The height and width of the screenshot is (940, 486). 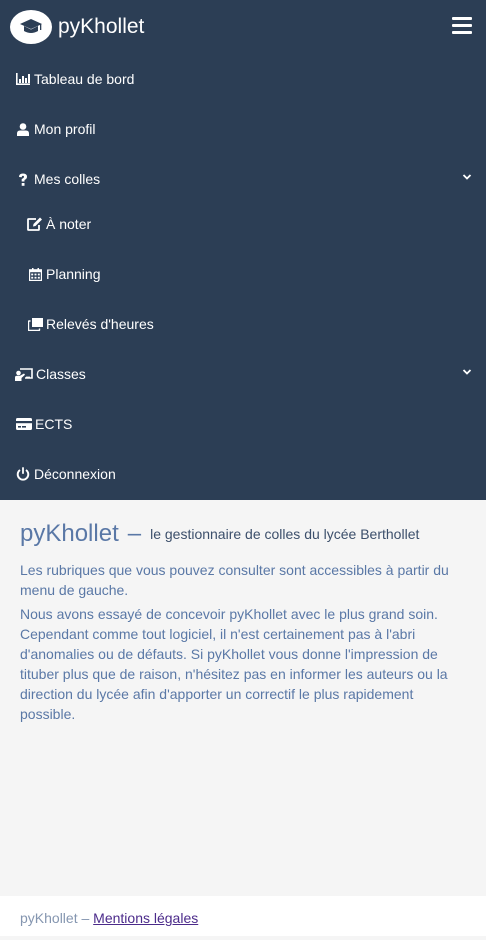 What do you see at coordinates (101, 26) in the screenshot?
I see `brand-name: pyKhollet` at bounding box center [101, 26].